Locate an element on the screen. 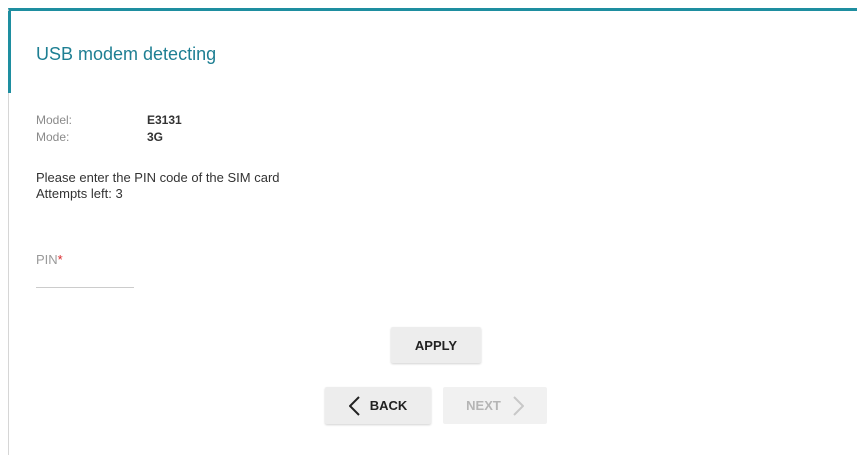 This screenshot has height=455, width=857. back-button: BACK is located at coordinates (378, 405).